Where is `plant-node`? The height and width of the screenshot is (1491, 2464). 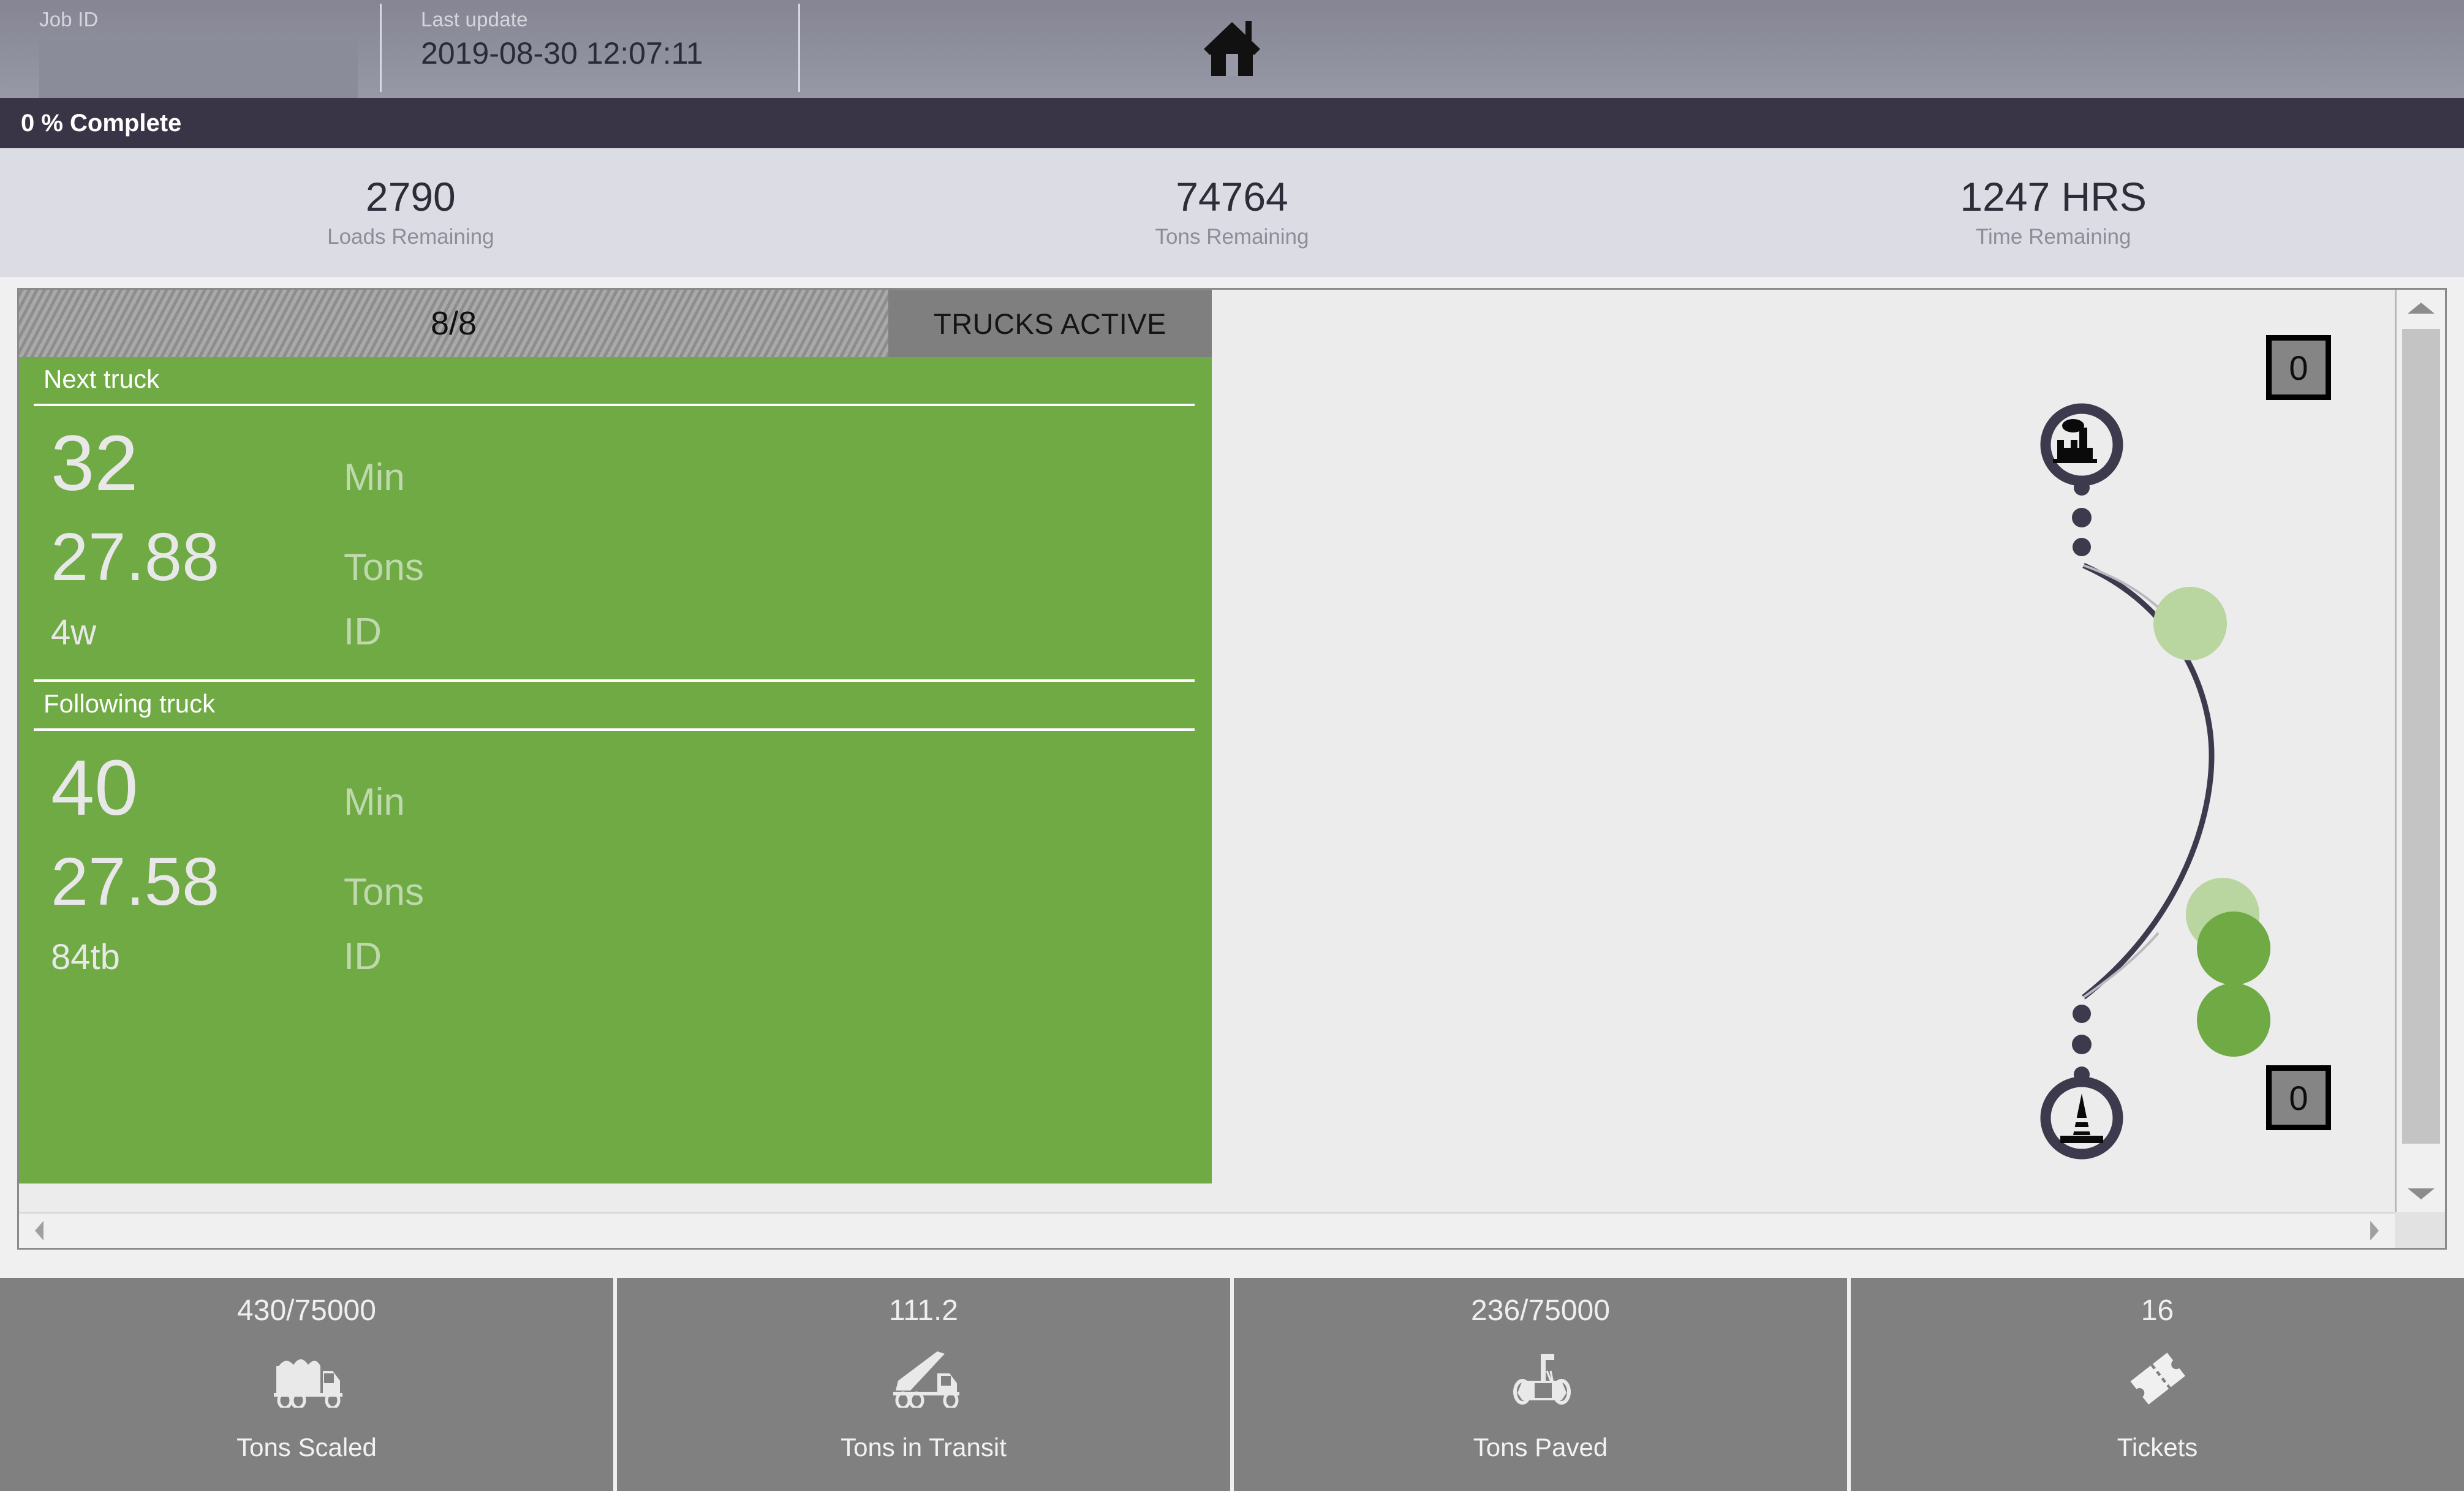
plant-node is located at coordinates (2081, 444).